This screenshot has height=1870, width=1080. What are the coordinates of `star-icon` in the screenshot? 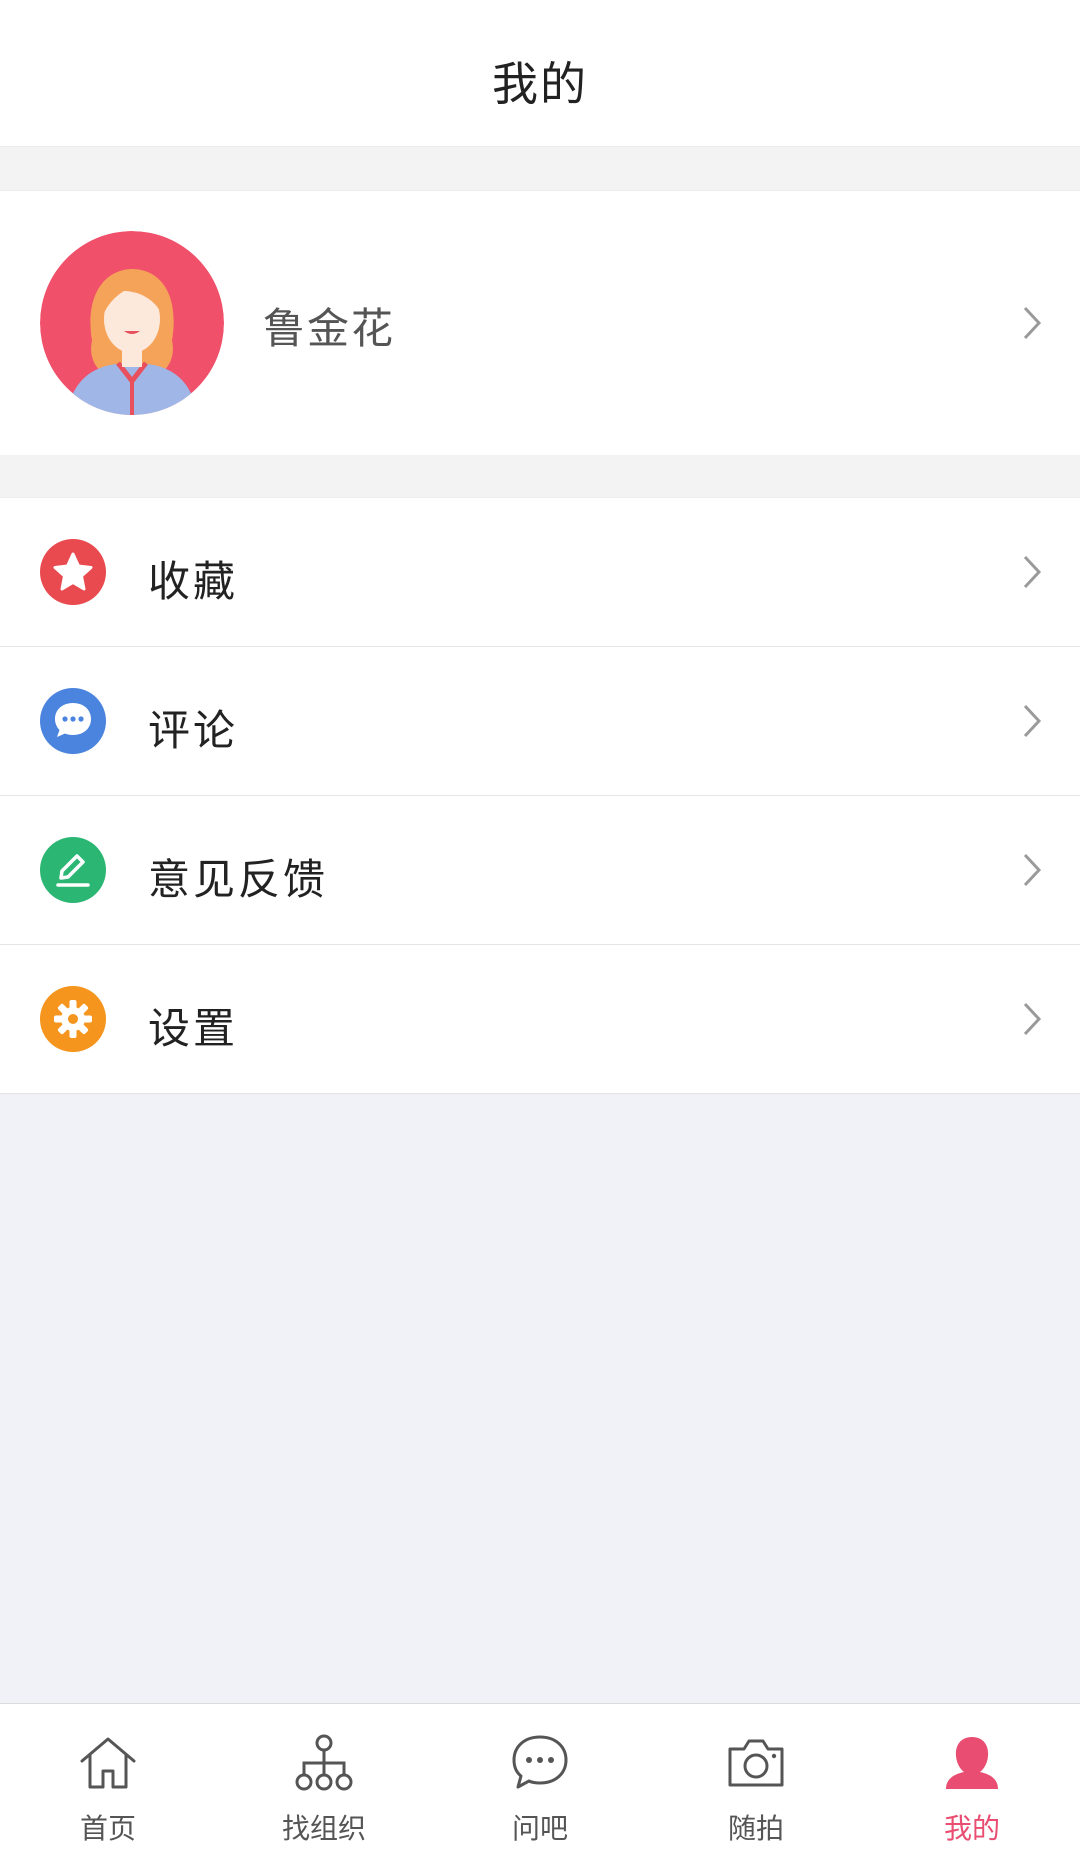 It's located at (73, 572).